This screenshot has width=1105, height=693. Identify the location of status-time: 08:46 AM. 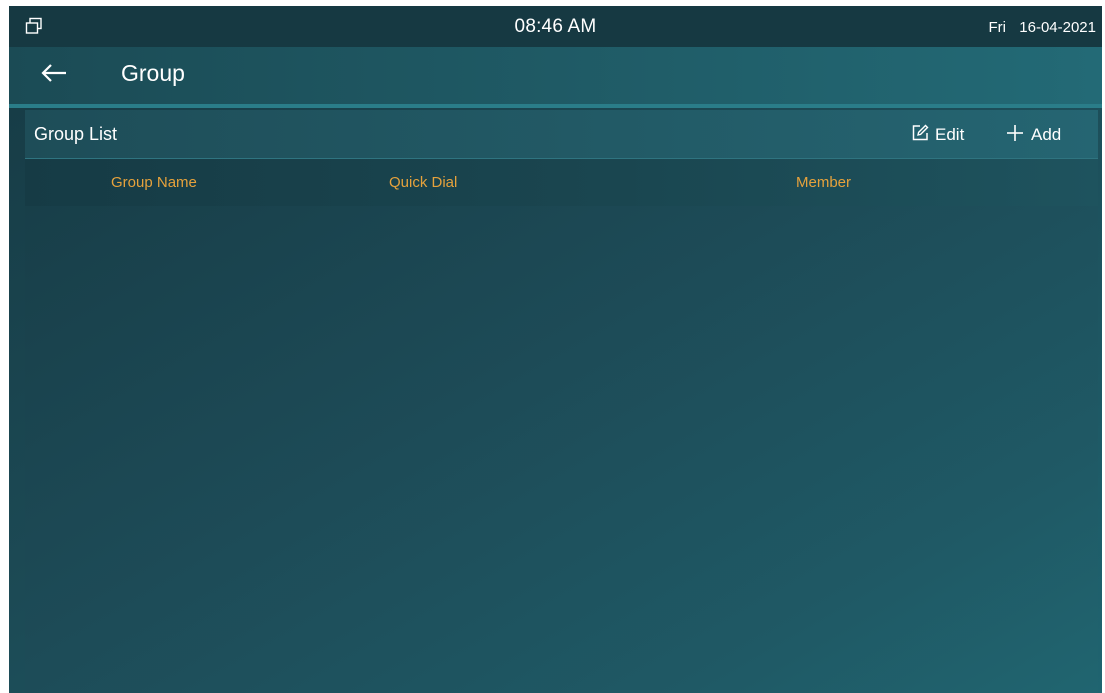
(555, 26).